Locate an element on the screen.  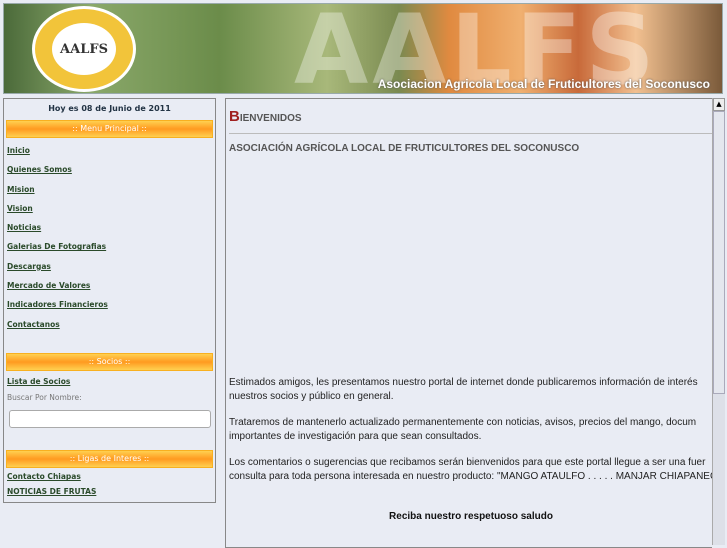
search-label: Buscar Por Nombre: is located at coordinates (44, 398).